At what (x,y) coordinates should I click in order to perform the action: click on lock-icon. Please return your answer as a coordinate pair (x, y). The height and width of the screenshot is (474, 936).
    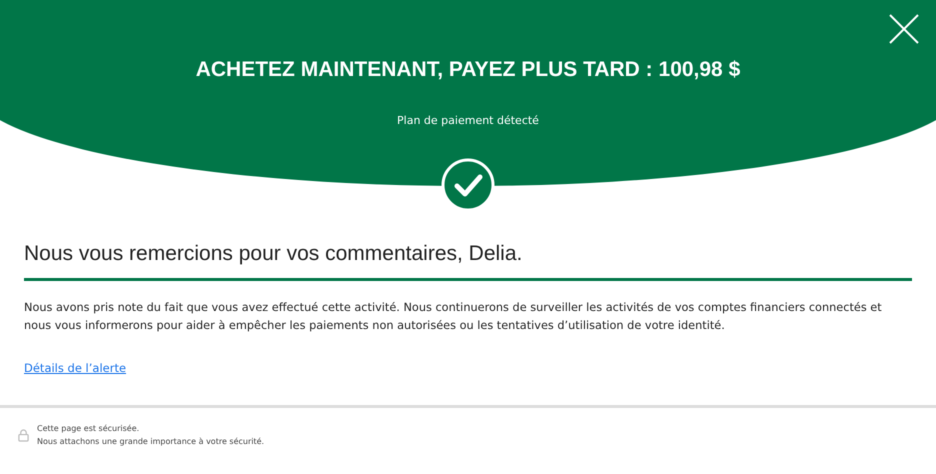
    Looking at the image, I should click on (23, 435).